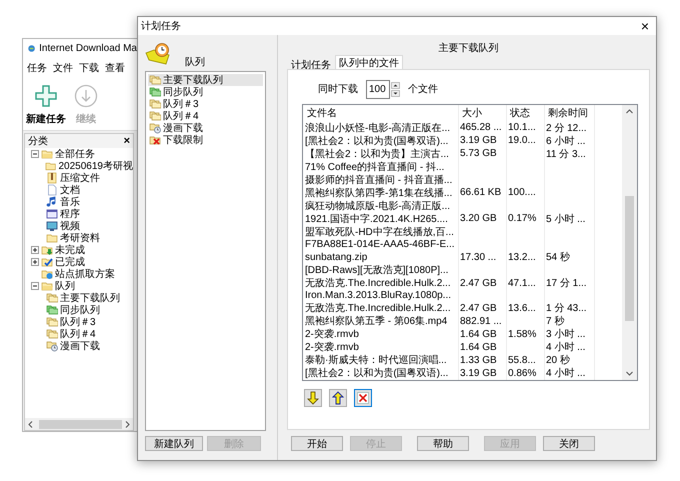 The height and width of the screenshot is (481, 680). What do you see at coordinates (205, 140) in the screenshot?
I see `queue-item: 下载限制` at bounding box center [205, 140].